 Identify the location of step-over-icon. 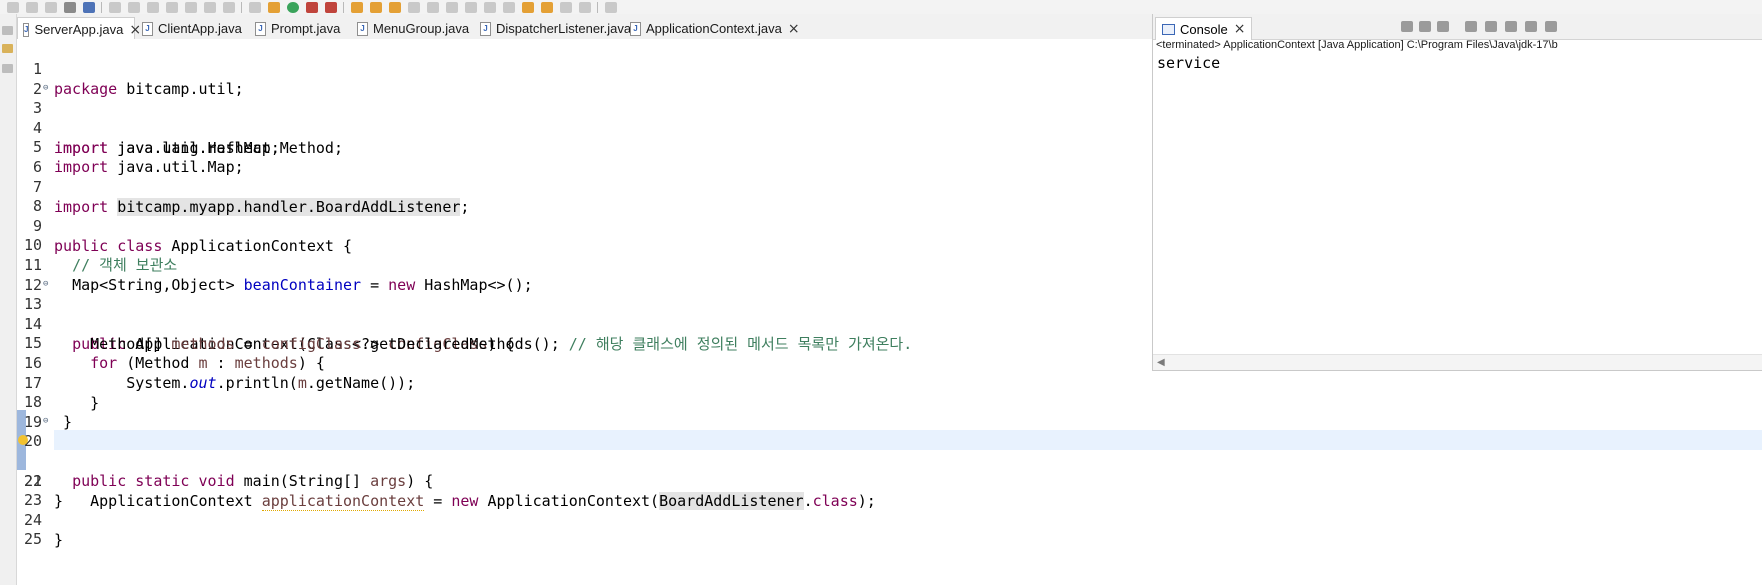
(191, 7).